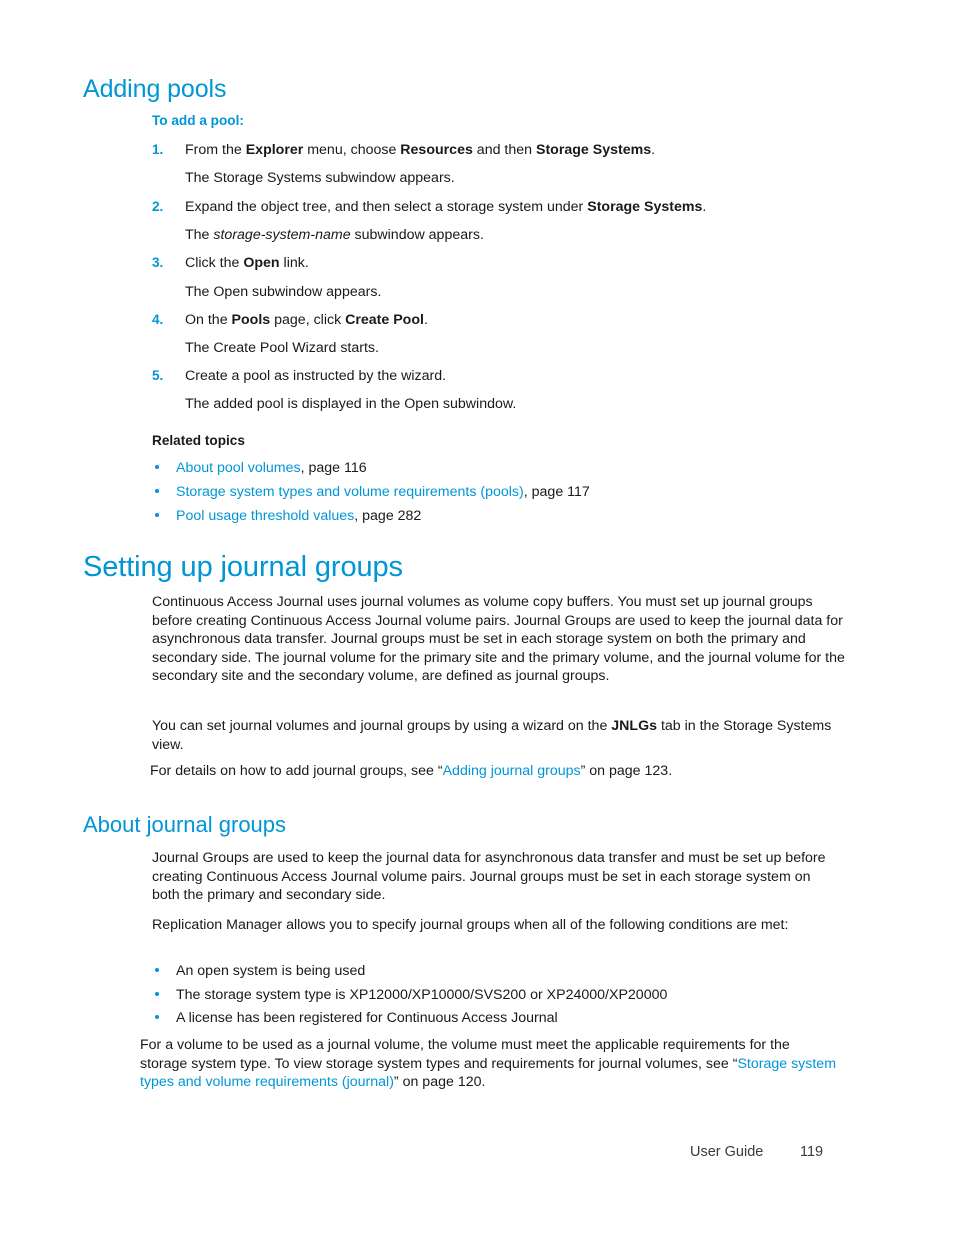 This screenshot has height=1235, width=954. Describe the element at coordinates (208, 320) in the screenshot. I see `text-run: On the` at that location.